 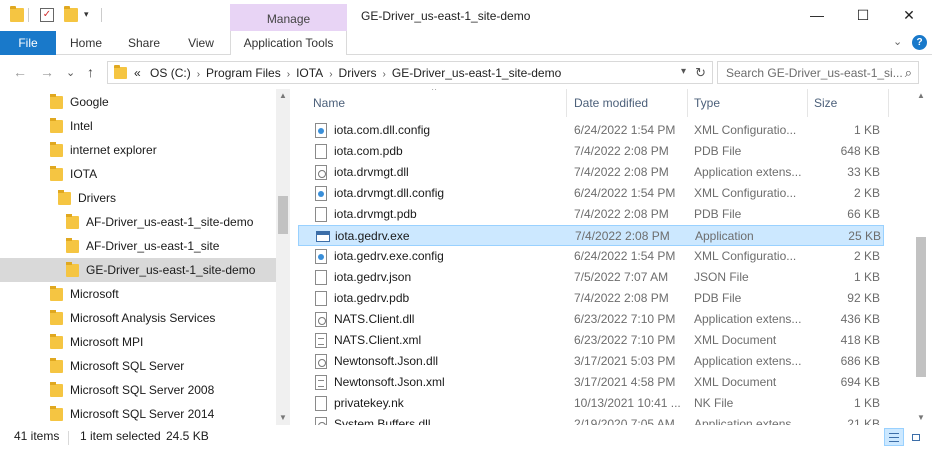 I want to click on tab-share: Share, so click(x=144, y=43).